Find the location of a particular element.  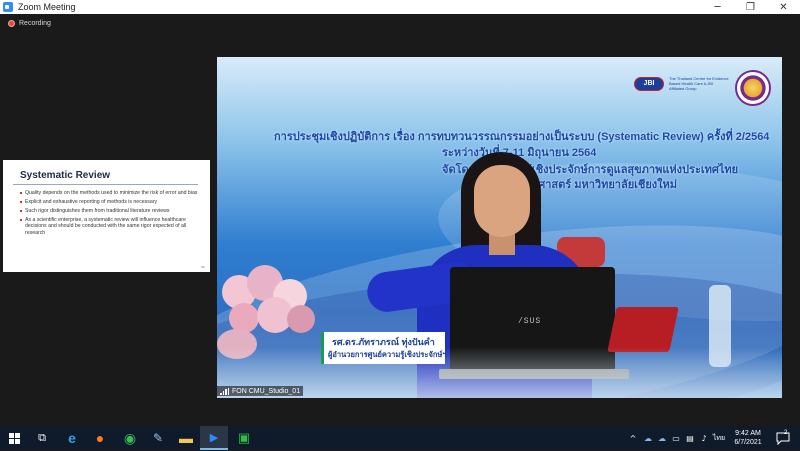

notification-icon is located at coordinates (783, 439).